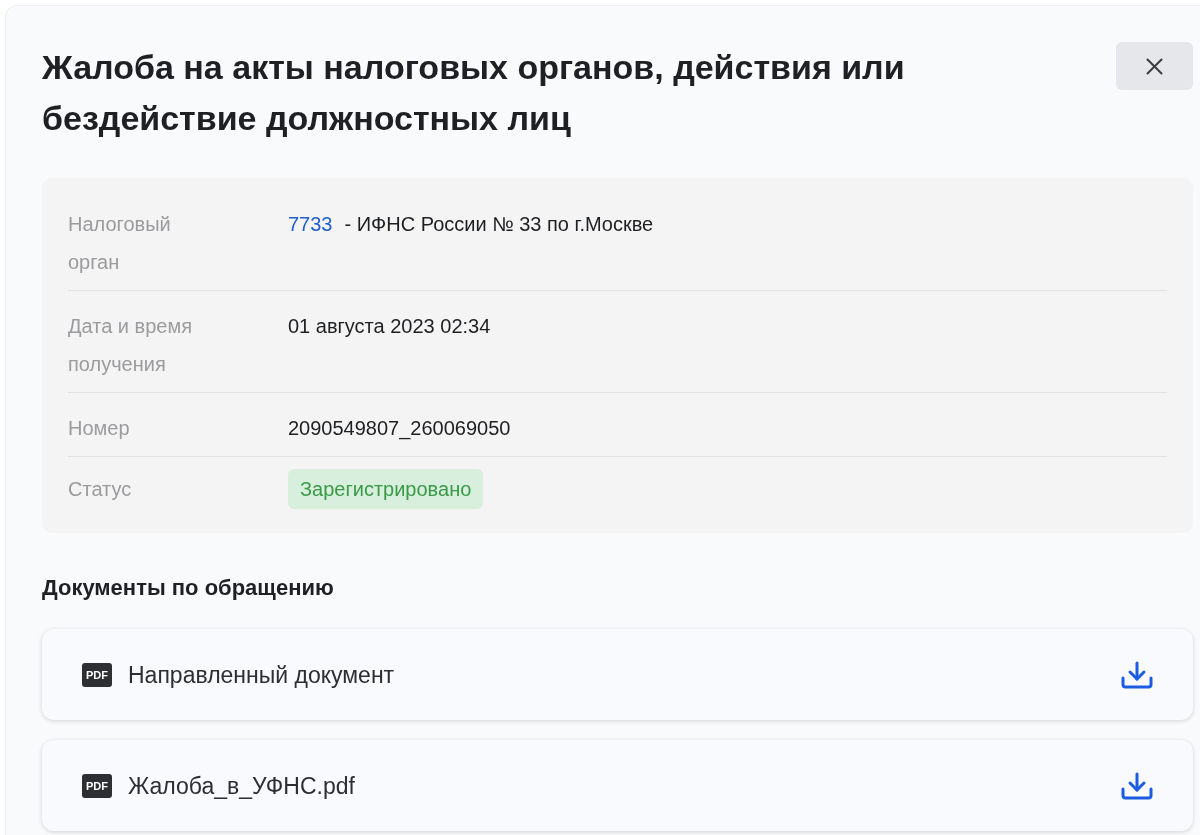 The height and width of the screenshot is (835, 1200). What do you see at coordinates (389, 326) in the screenshot?
I see `field-value: 01 августа 2023 02:34` at bounding box center [389, 326].